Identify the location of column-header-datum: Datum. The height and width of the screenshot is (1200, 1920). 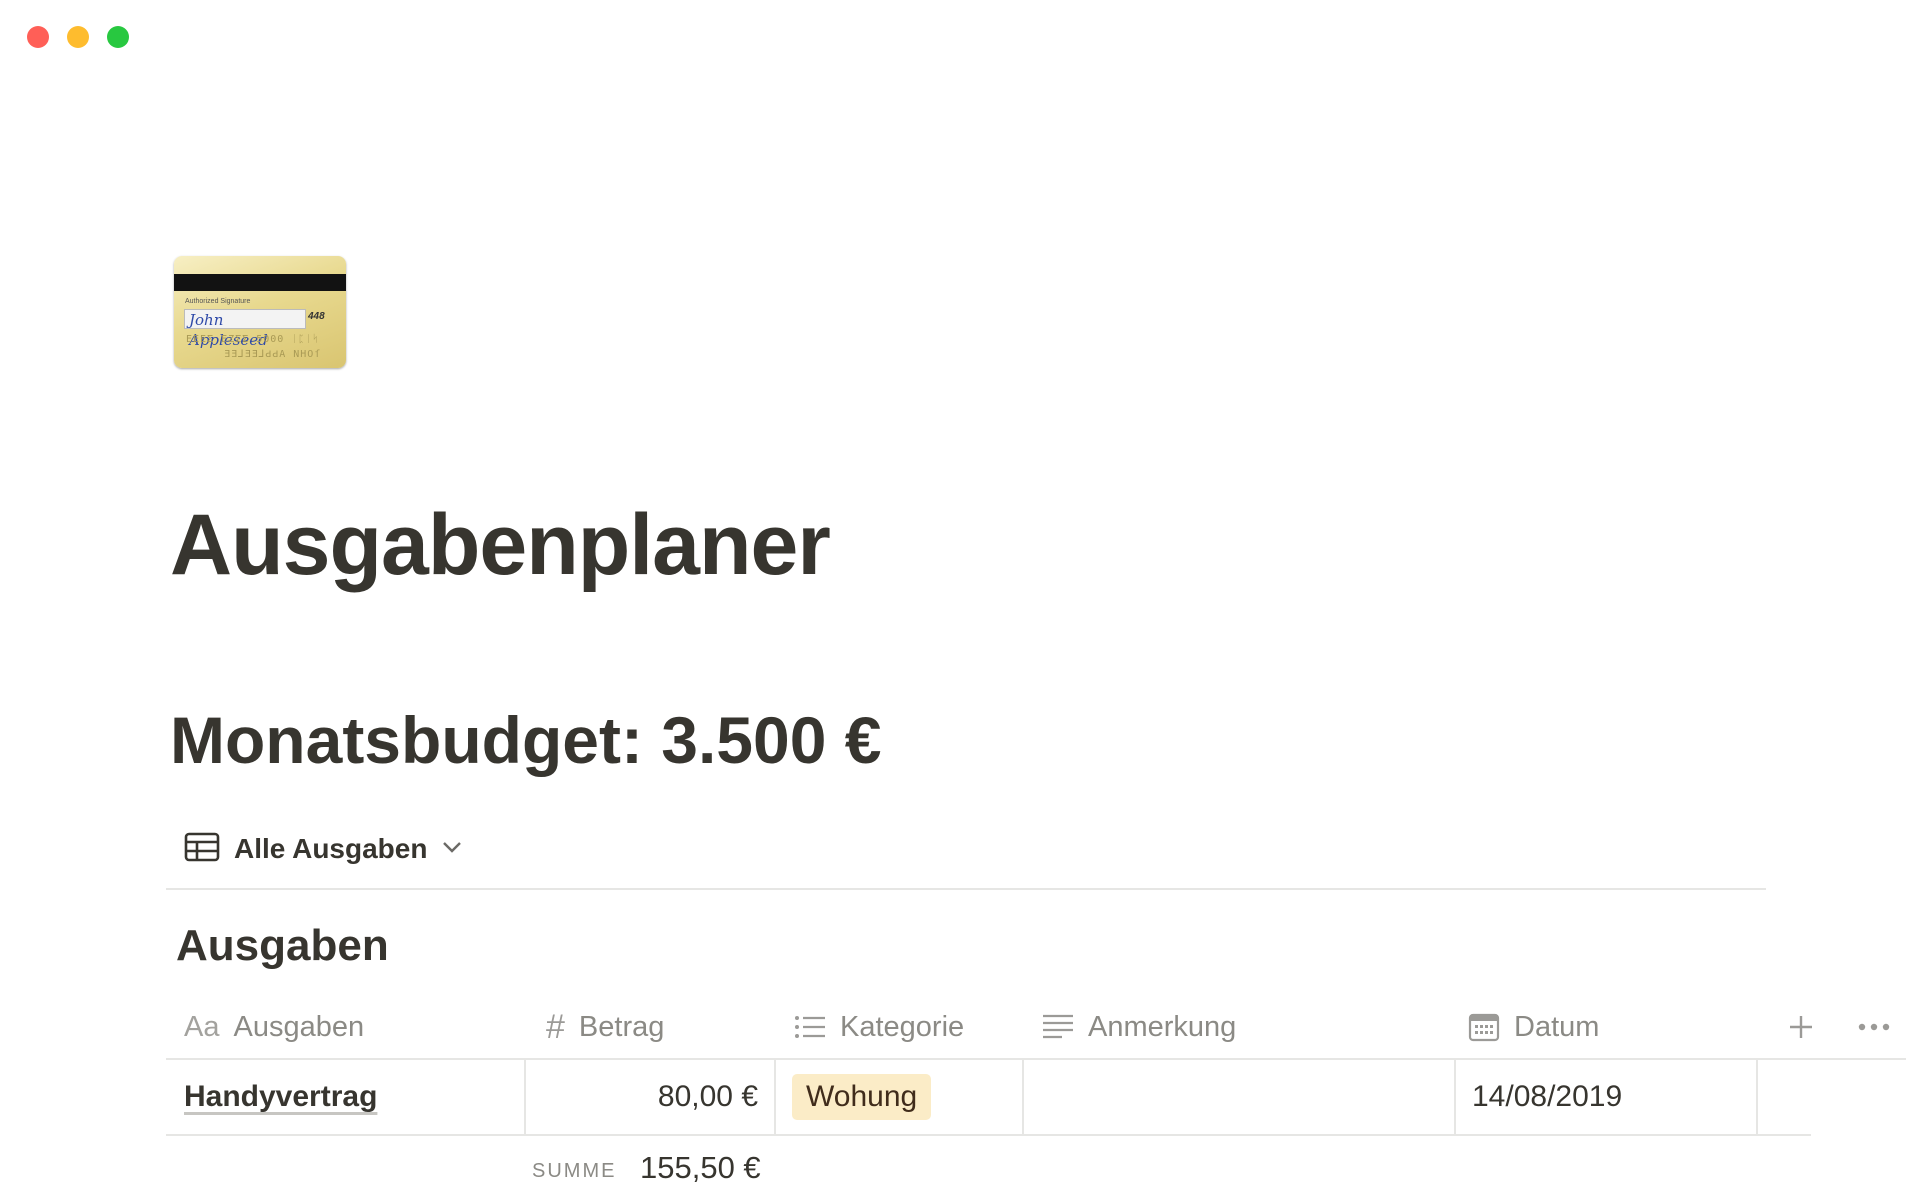
(1533, 1027).